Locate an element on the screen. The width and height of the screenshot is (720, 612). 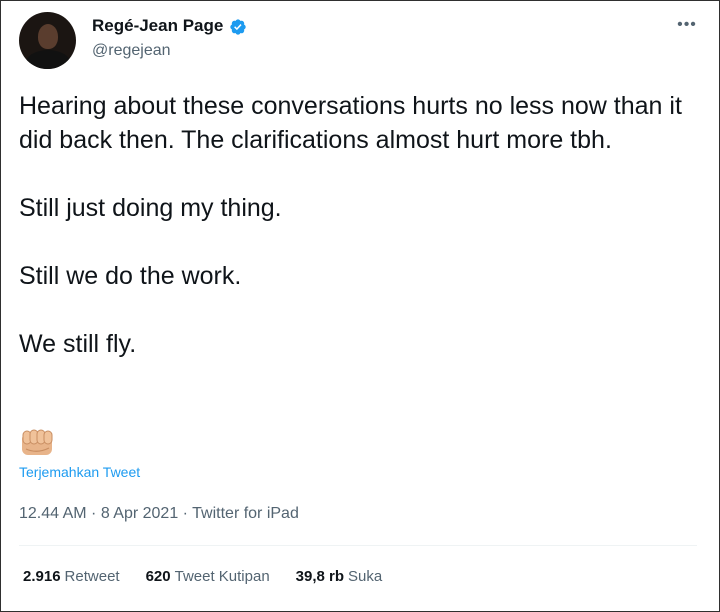
tweet-paragraph: Still just doing my thing. is located at coordinates (150, 208).